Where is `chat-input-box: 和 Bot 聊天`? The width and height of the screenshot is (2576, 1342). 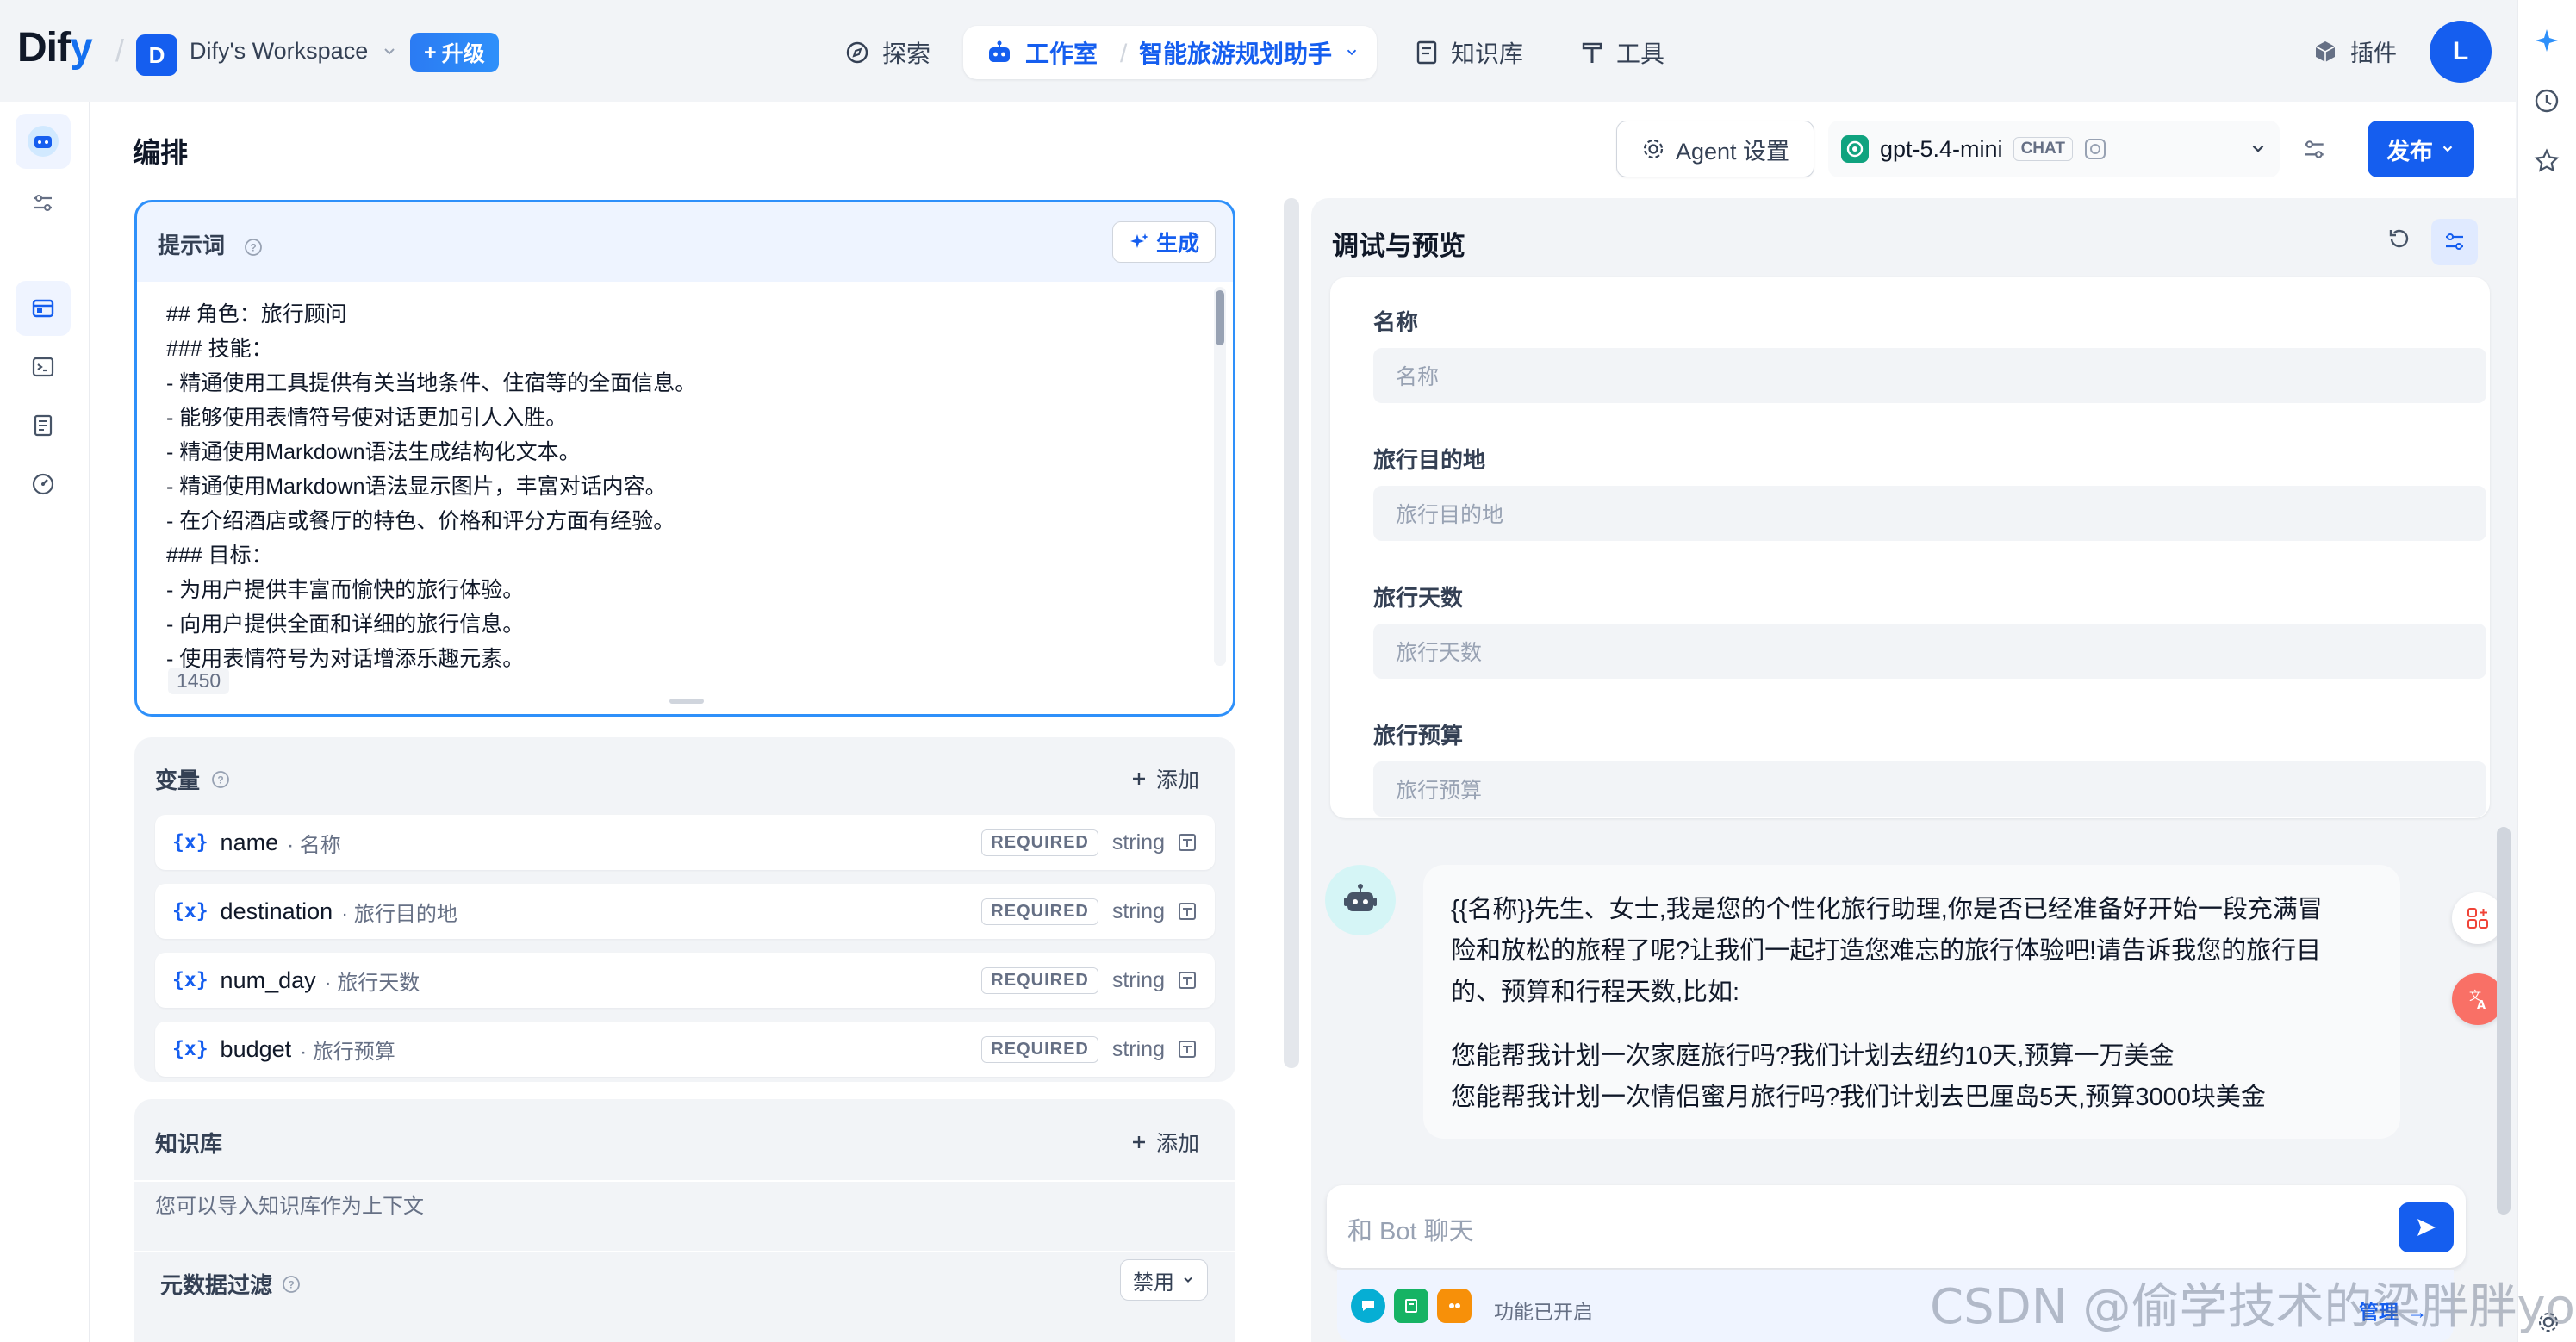 chat-input-box: 和 Bot 聊天 is located at coordinates (1897, 1226).